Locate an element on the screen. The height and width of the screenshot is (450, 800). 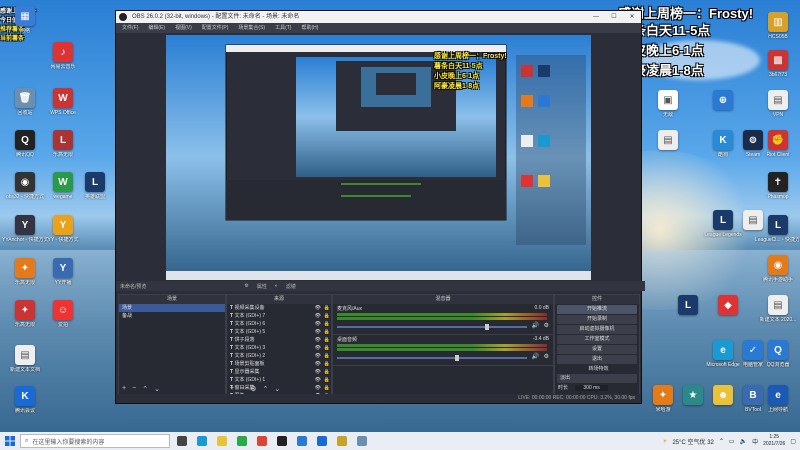
taskbar-app-qq is located at coordinates (302, 441).